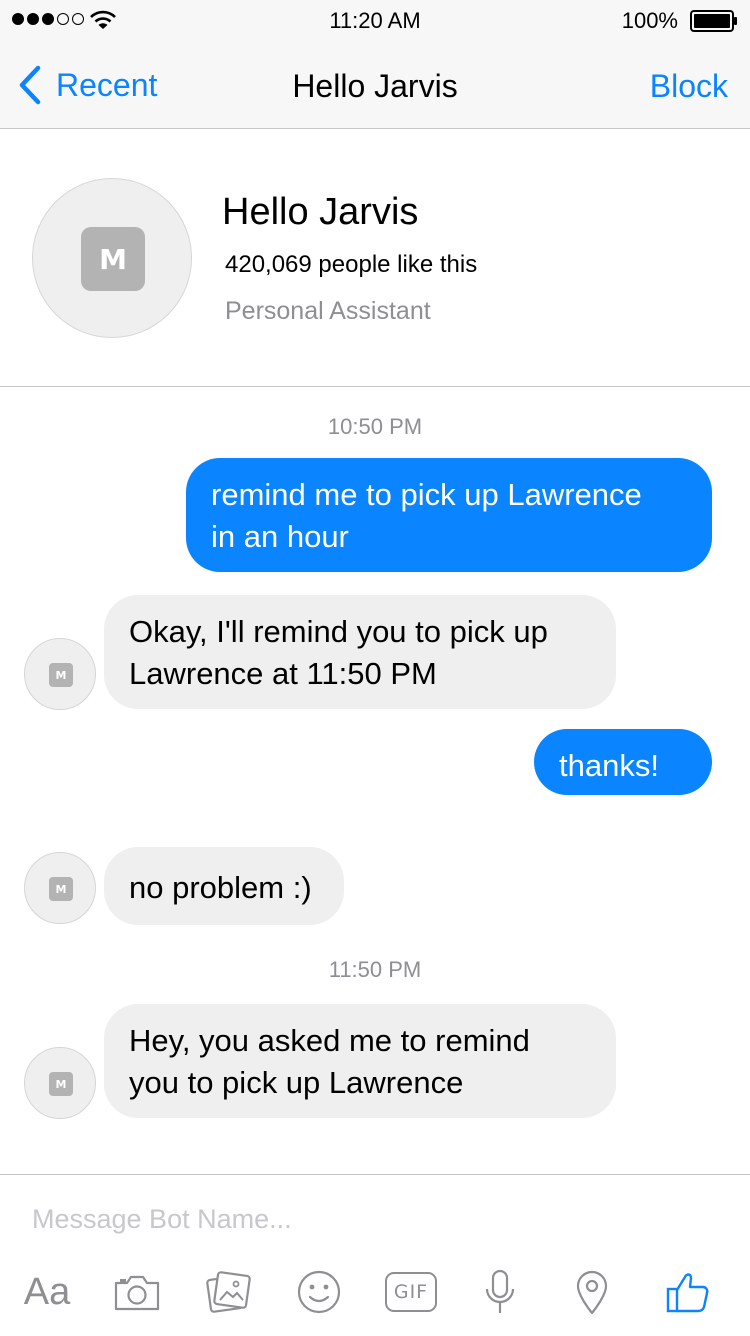  I want to click on profile-avatar: M, so click(112, 258).